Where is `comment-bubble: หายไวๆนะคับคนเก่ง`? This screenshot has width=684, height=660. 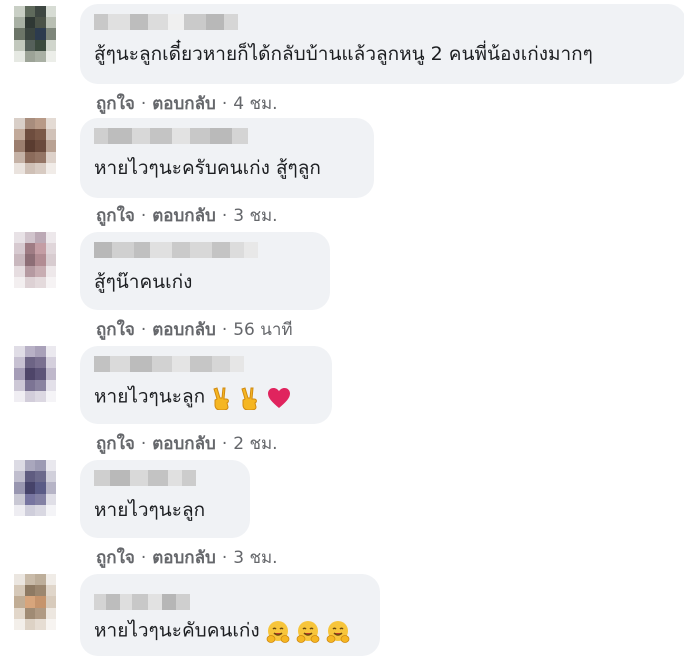
comment-bubble: หายไวๆนะคับคนเก่ง is located at coordinates (230, 615).